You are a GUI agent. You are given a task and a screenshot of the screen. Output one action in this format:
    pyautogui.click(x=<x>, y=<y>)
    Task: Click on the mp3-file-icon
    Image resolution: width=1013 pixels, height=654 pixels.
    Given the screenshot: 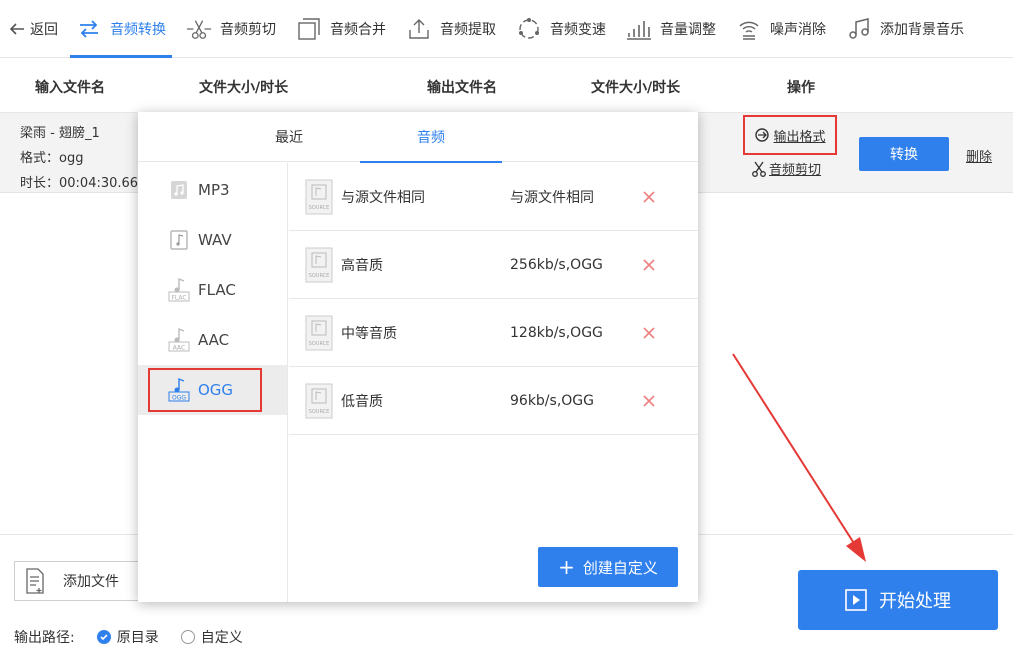 What is the action you would take?
    pyautogui.click(x=179, y=190)
    